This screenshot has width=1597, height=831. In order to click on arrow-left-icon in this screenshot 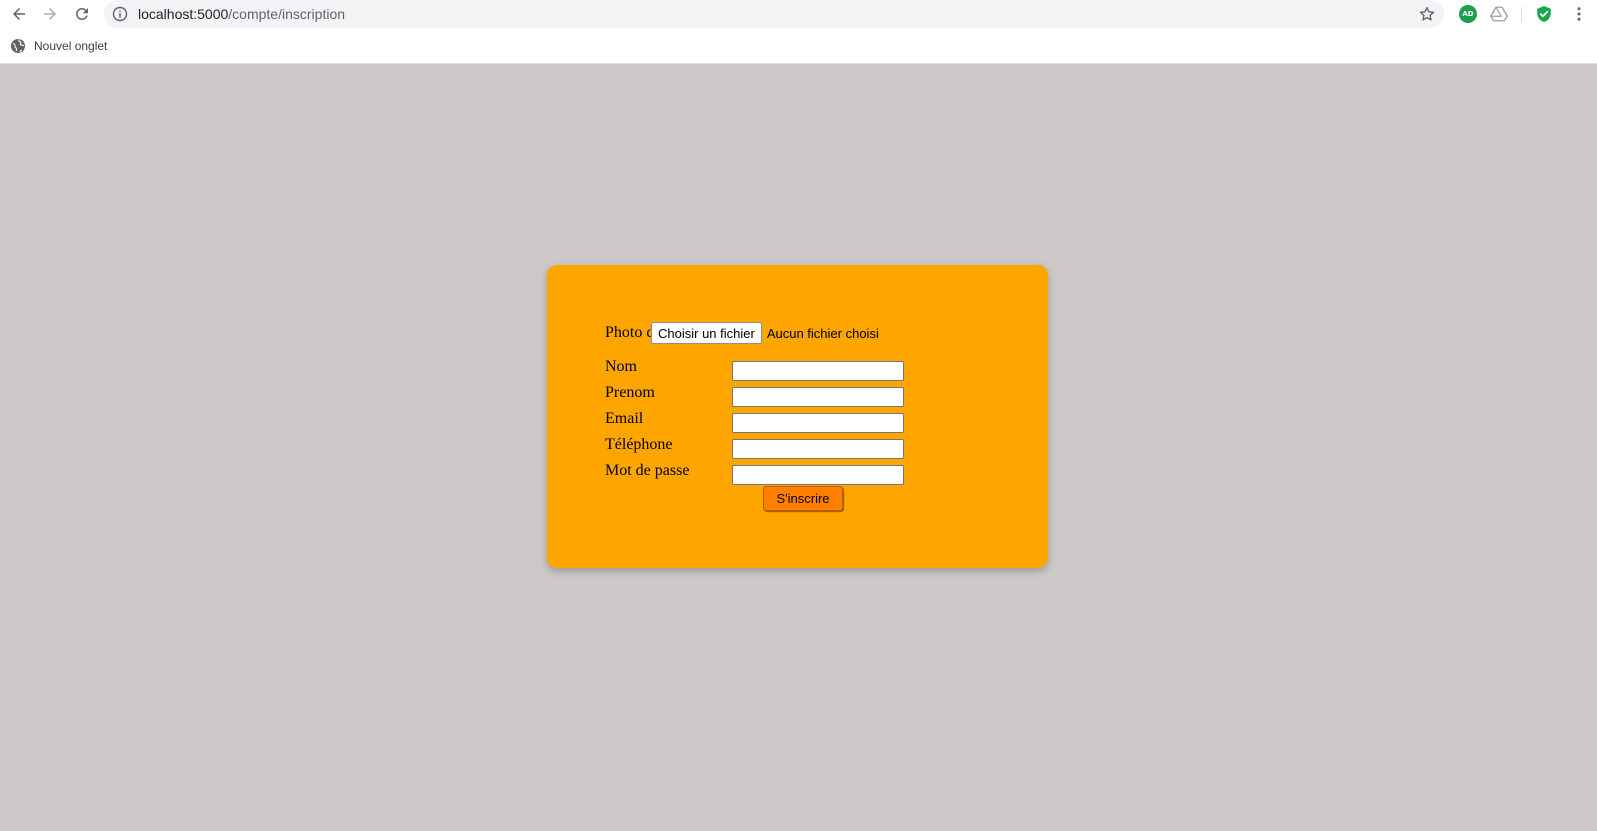, I will do `click(19, 14)`.